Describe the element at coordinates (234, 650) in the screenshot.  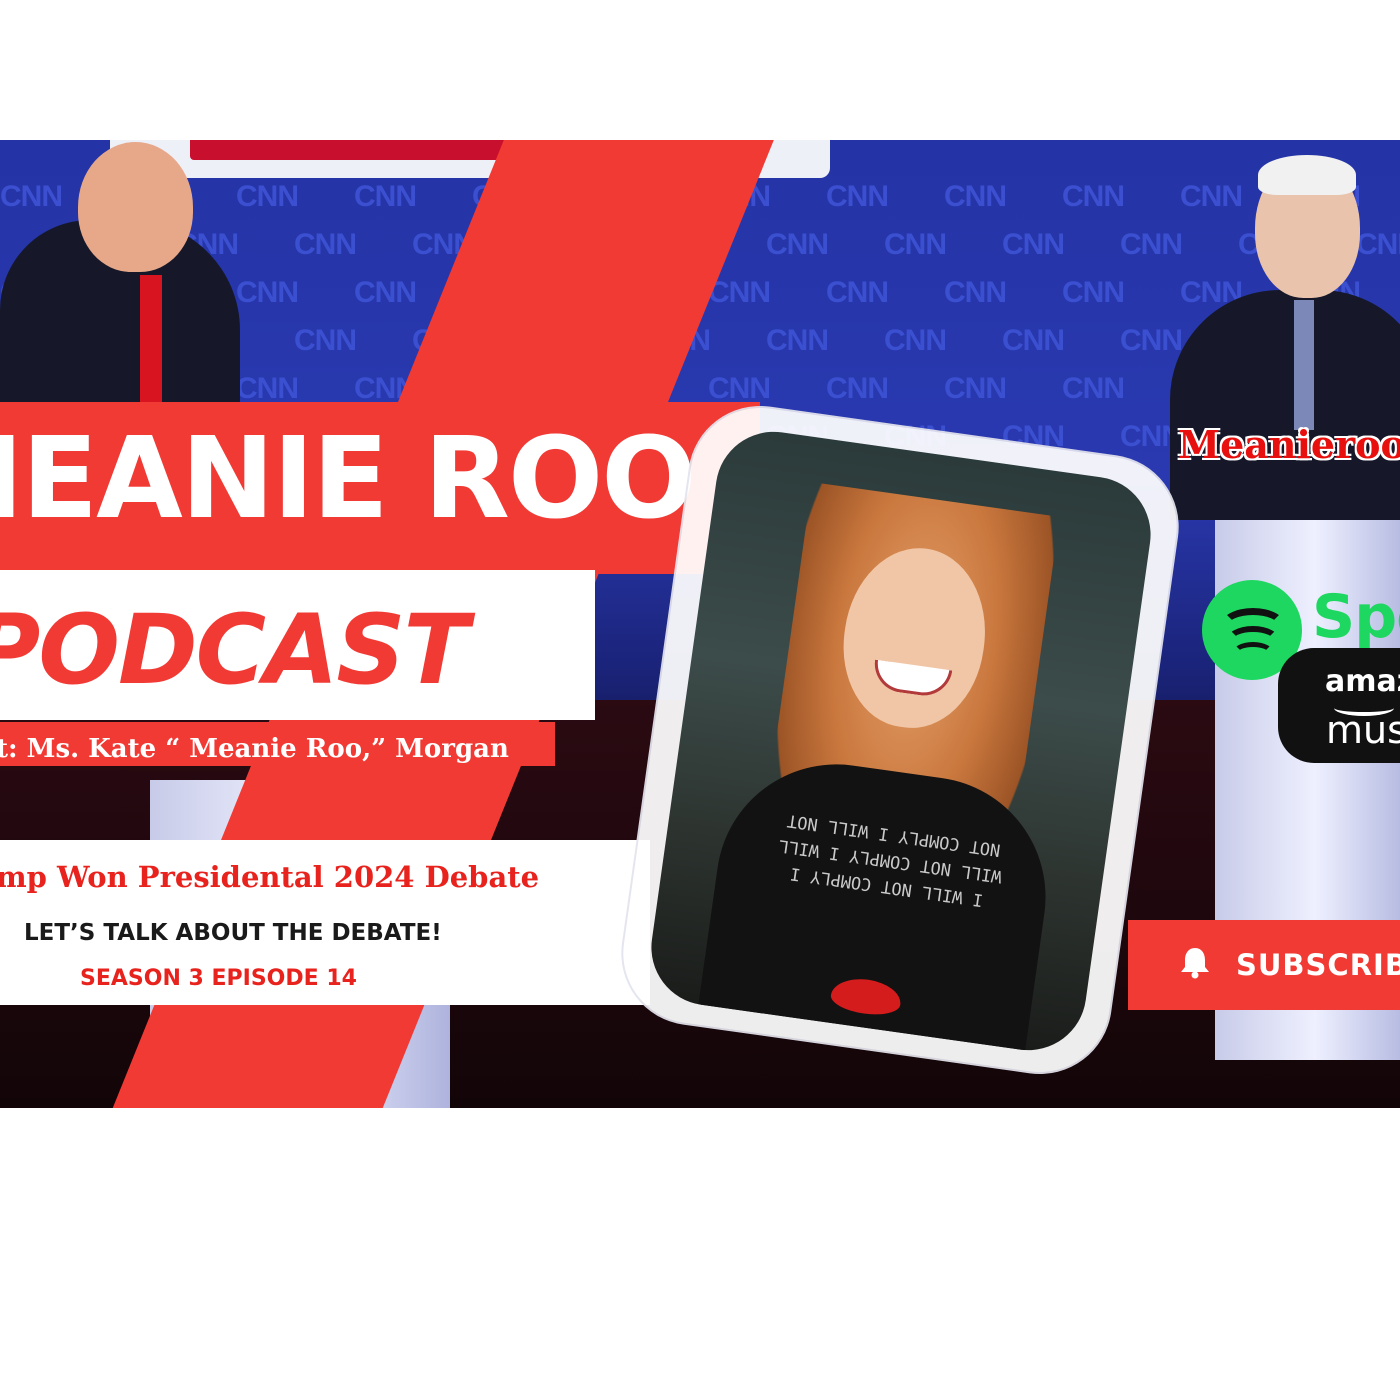
I see `podcast-title-line-2: PODCAST` at that location.